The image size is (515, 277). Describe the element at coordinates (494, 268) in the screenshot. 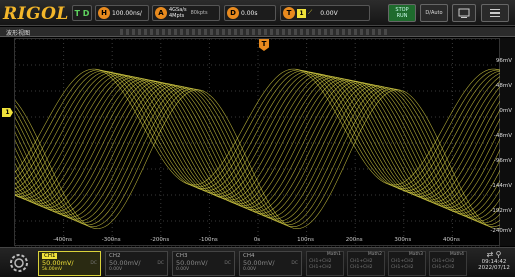

I see `clock-date: 2022/07/12` at that location.